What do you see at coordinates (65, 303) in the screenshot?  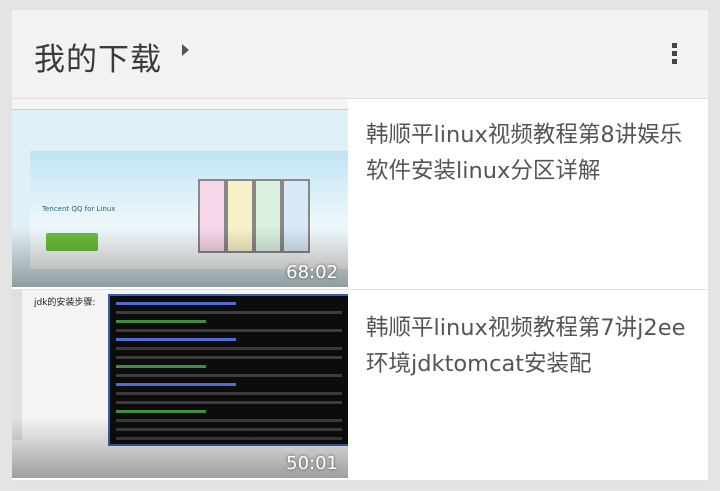 I see `document-heading: jdk的安装步骤:` at bounding box center [65, 303].